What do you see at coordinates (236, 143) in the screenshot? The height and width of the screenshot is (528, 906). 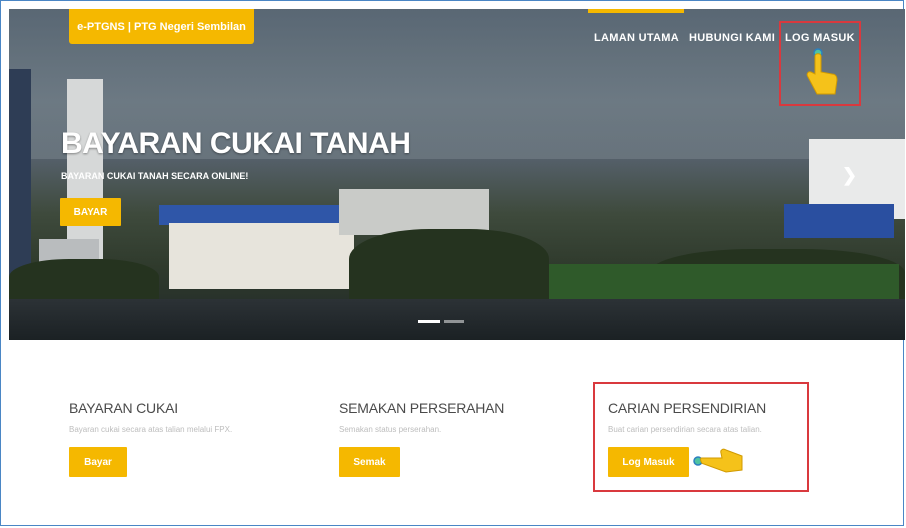 I see `hero-title: BAYARAN CUKAI TANAH` at bounding box center [236, 143].